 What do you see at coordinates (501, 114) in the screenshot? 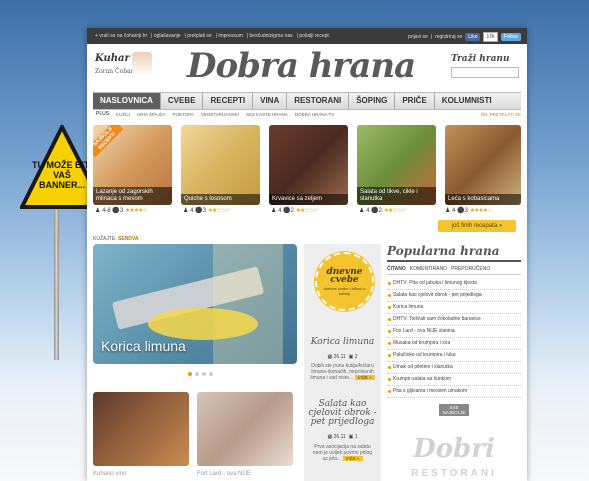
I see `subscribe-link: DN: PRETPLATI SE` at bounding box center [501, 114].